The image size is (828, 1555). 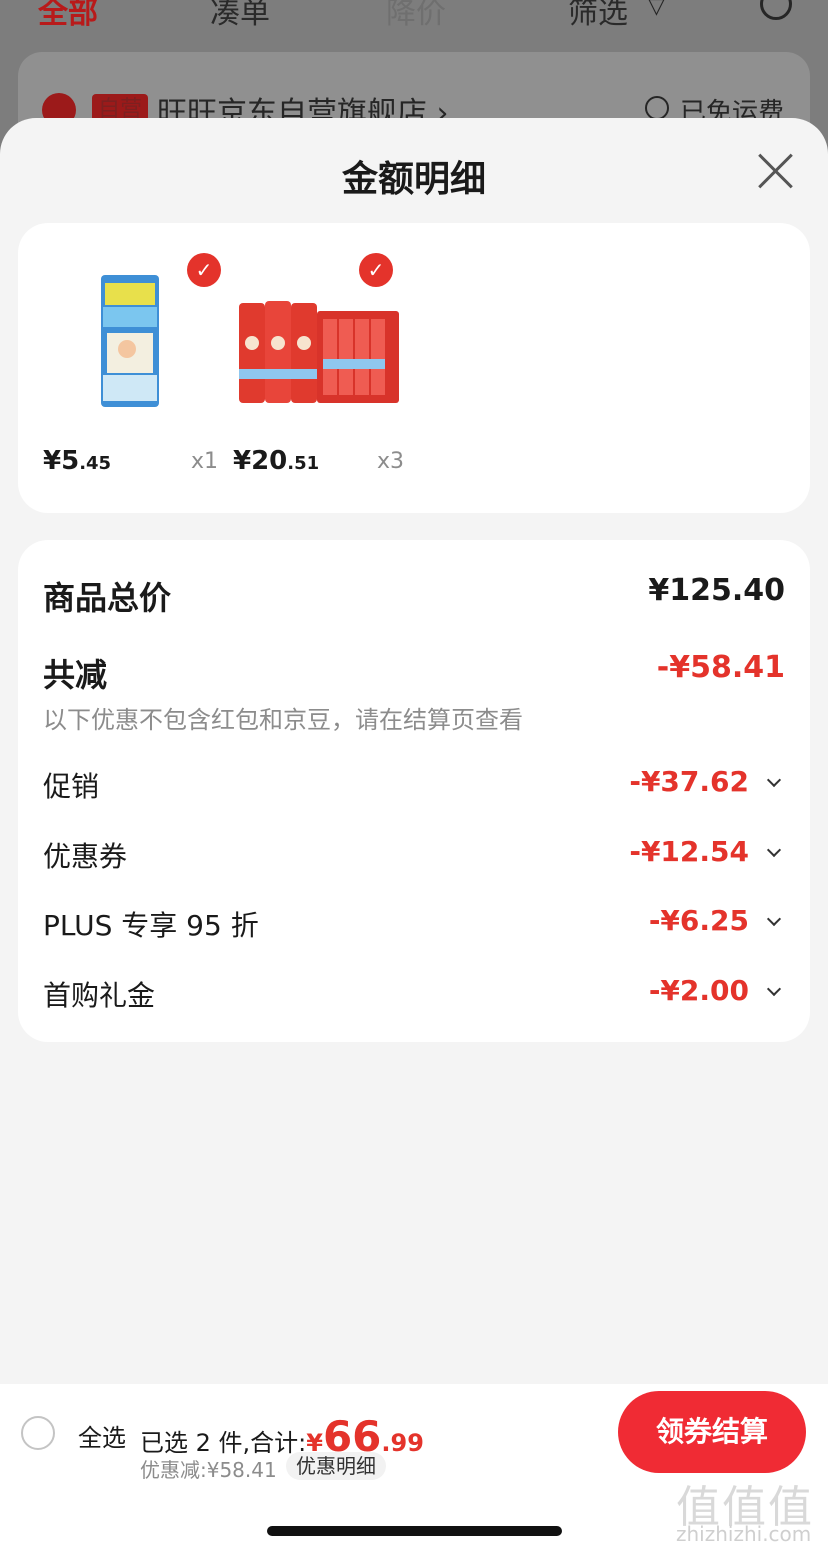 I want to click on product-quantity: x1, so click(x=205, y=461).